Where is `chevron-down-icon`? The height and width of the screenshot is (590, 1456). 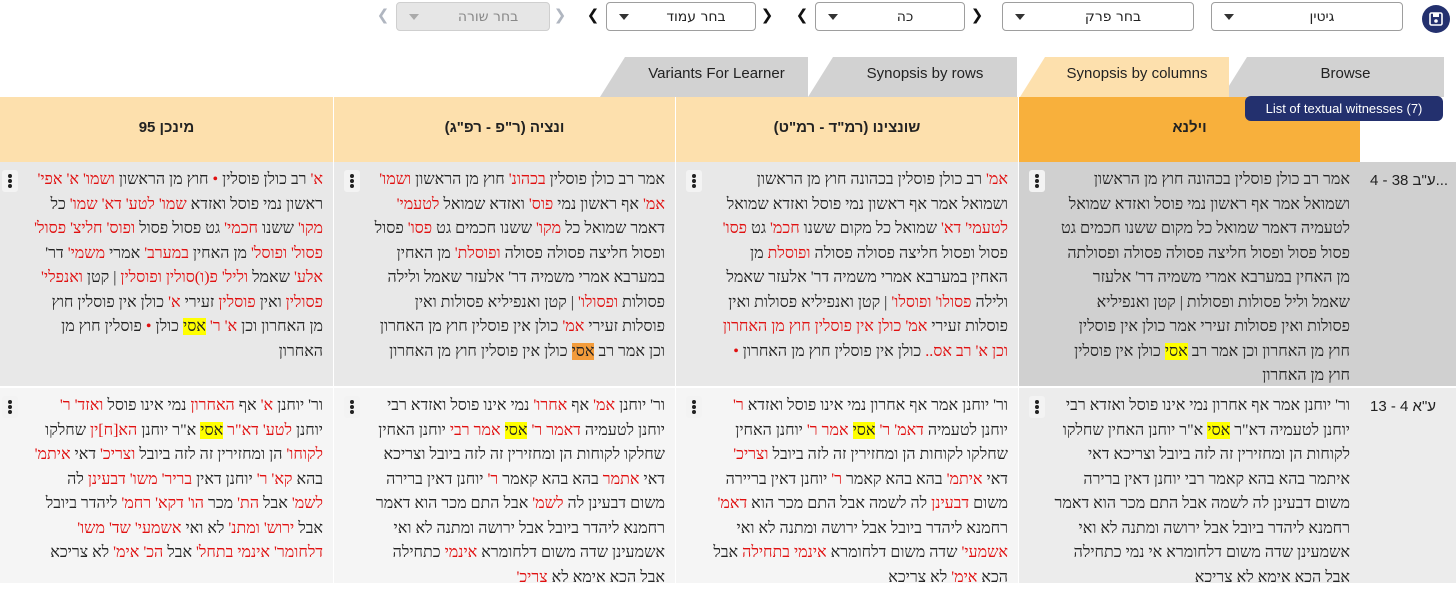
chevron-down-icon is located at coordinates (833, 17).